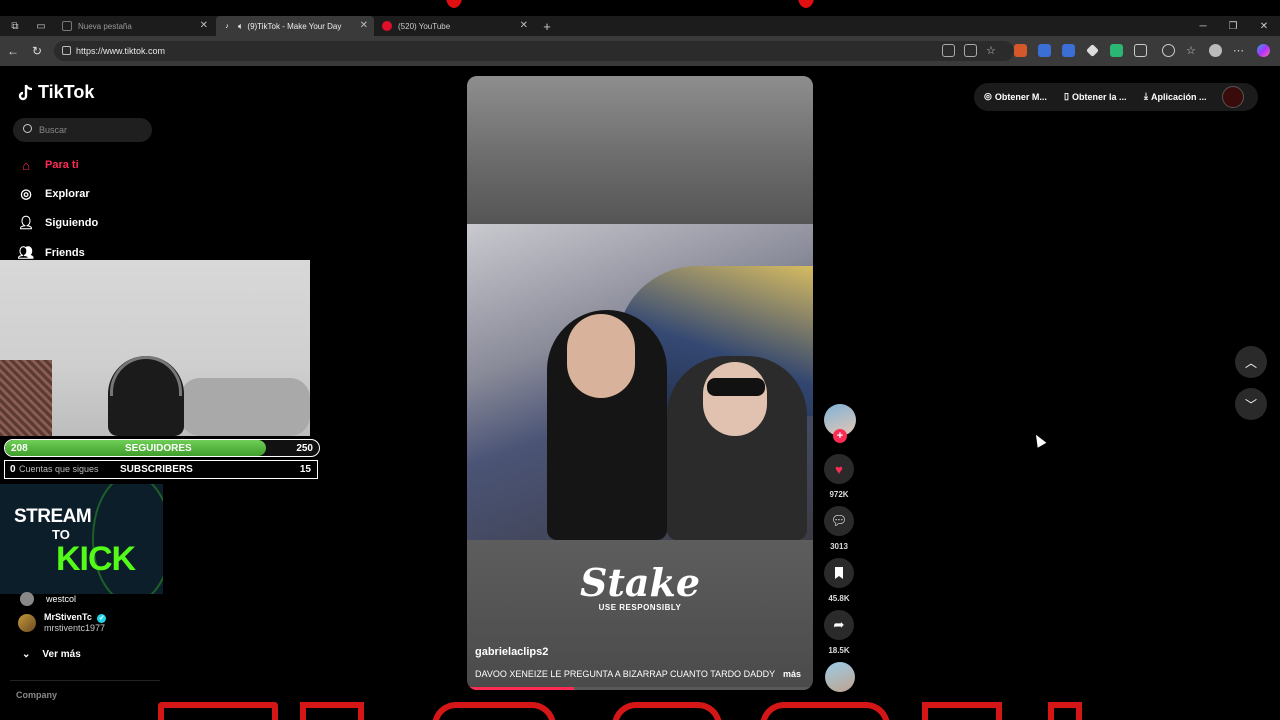 Image resolution: width=1280 pixels, height=720 pixels. I want to click on nav-item-for-you: ⌂ Para ti, so click(48, 165).